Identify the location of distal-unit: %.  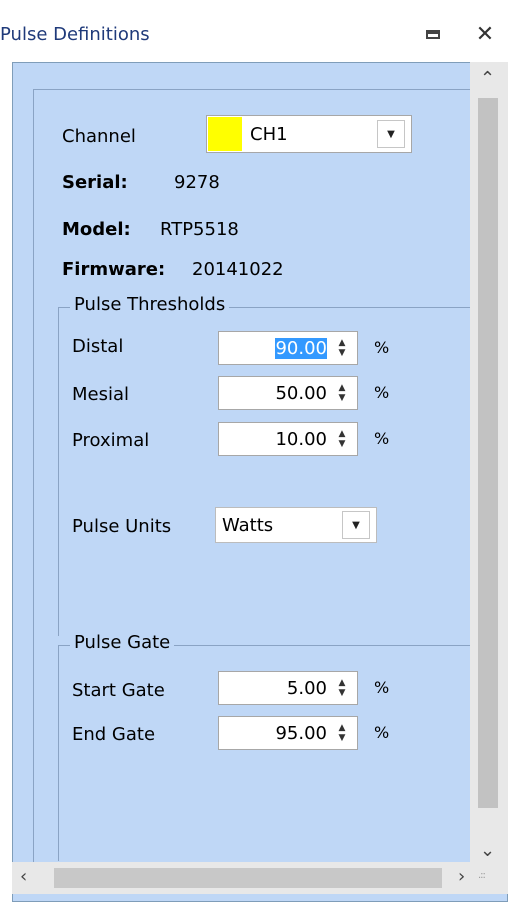
(382, 347).